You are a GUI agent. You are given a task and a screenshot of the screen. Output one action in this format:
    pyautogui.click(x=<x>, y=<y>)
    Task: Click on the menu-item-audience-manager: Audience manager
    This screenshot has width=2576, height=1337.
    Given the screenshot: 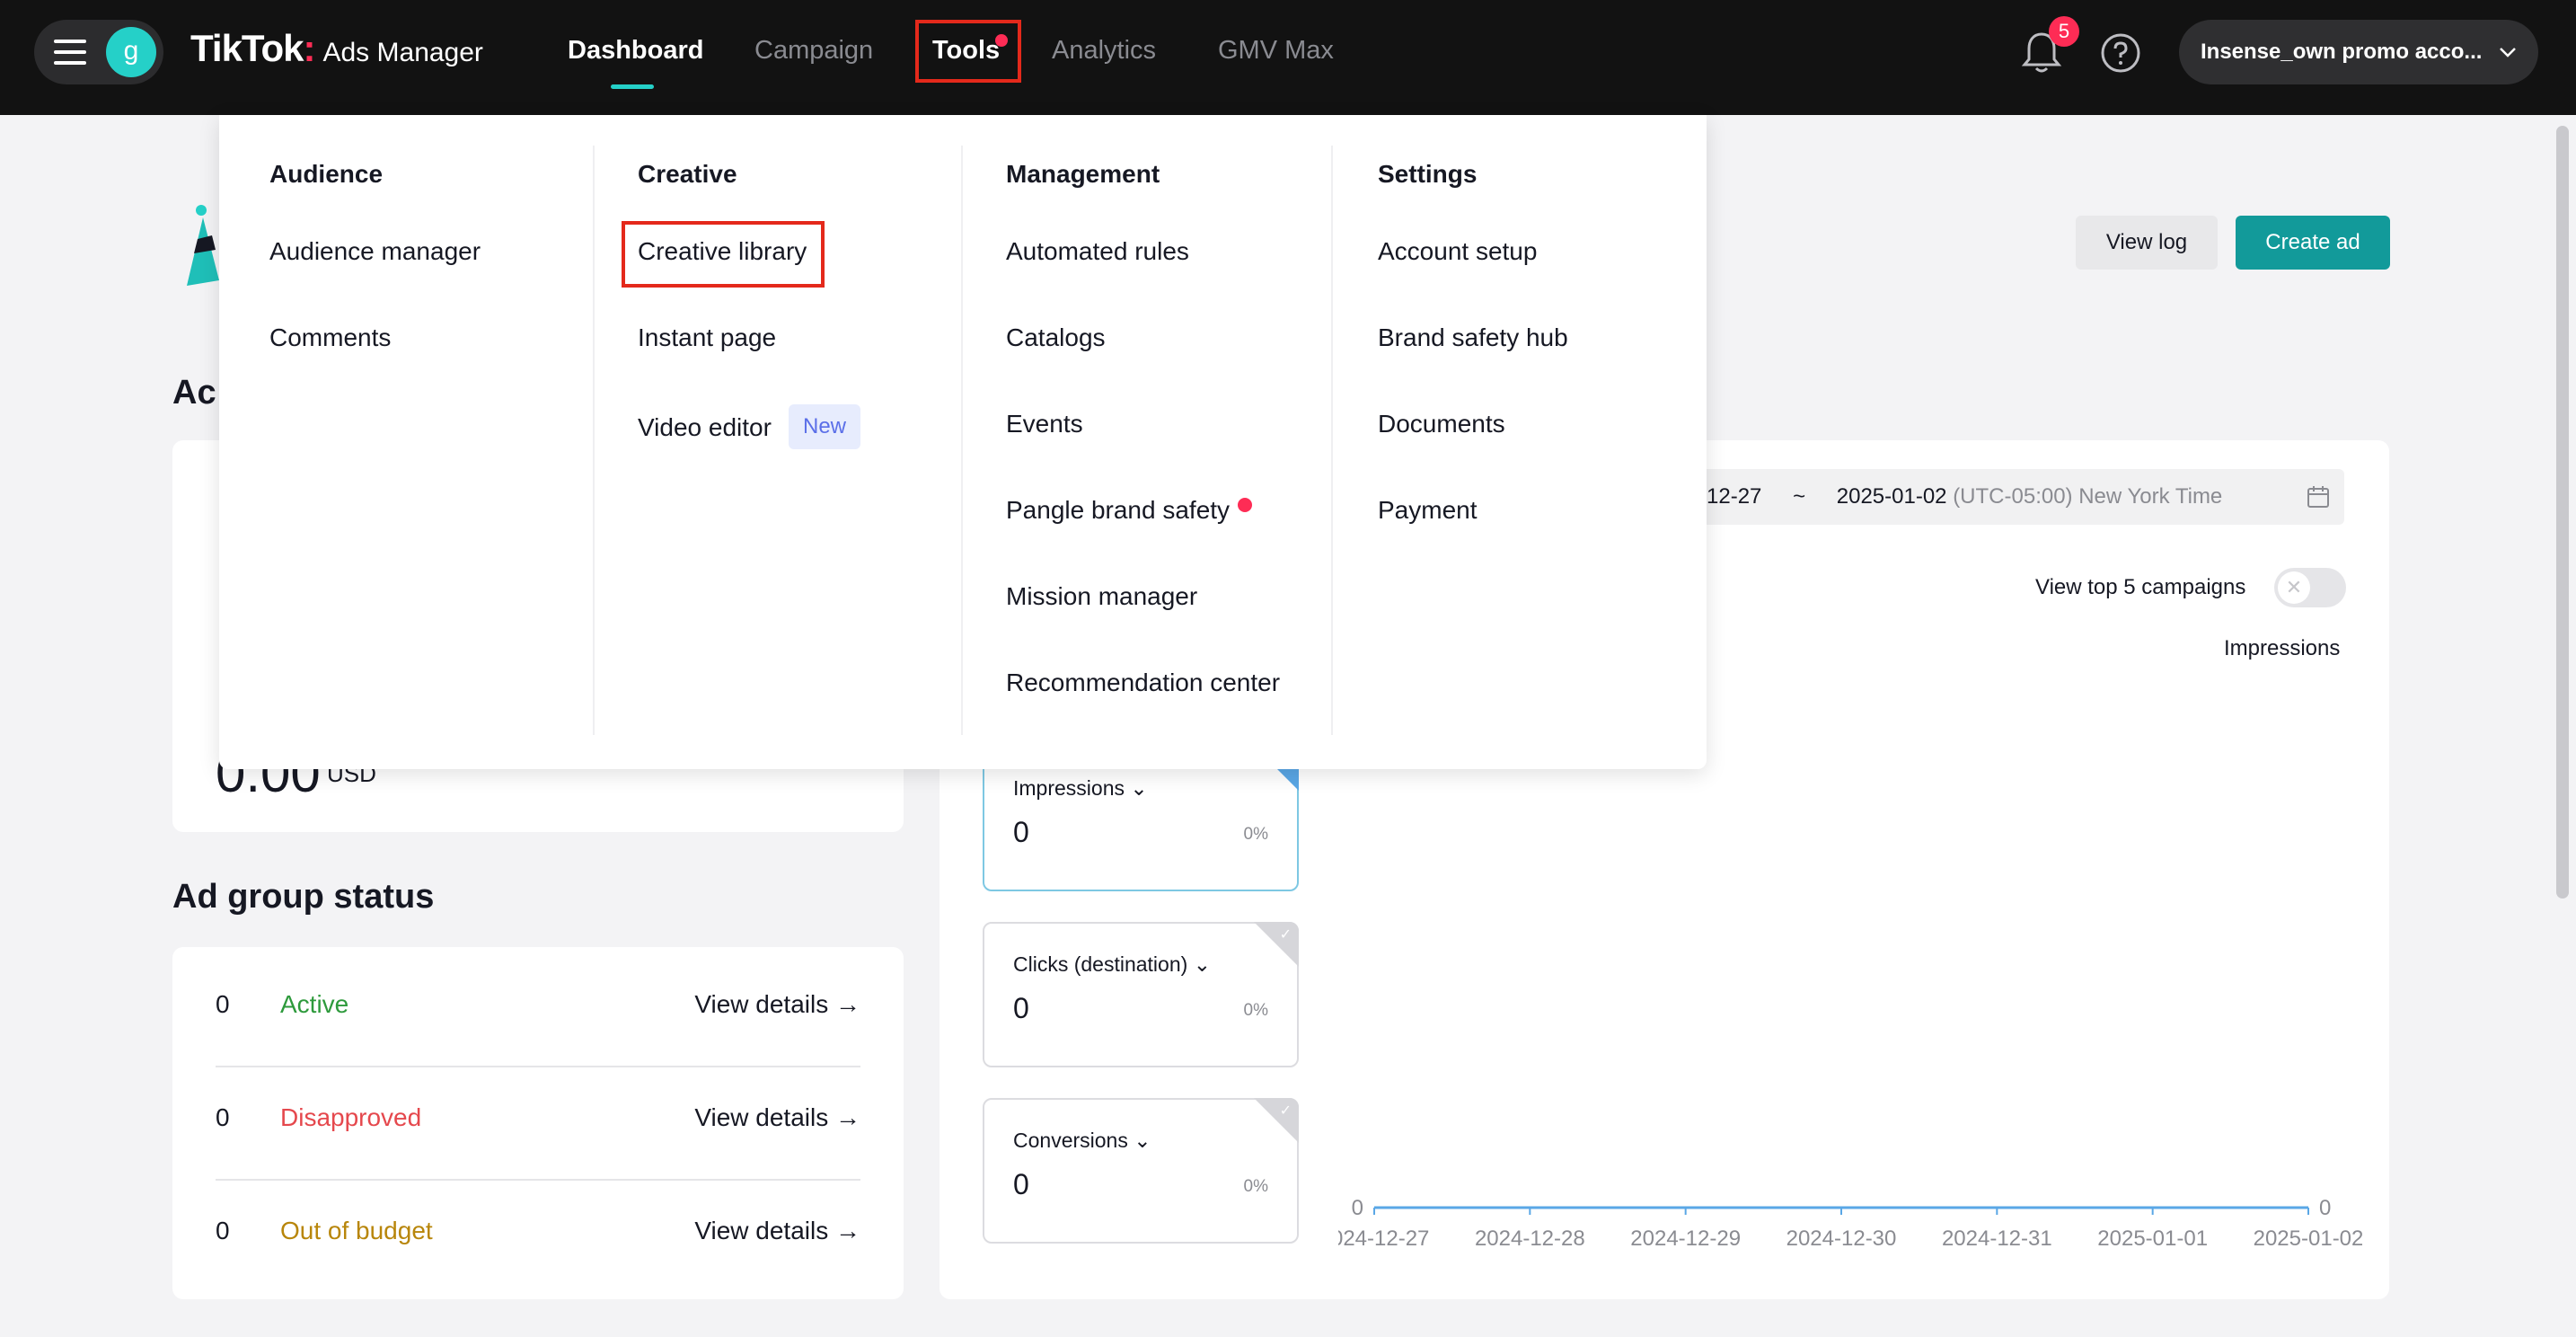 What is the action you would take?
    pyautogui.click(x=375, y=251)
    